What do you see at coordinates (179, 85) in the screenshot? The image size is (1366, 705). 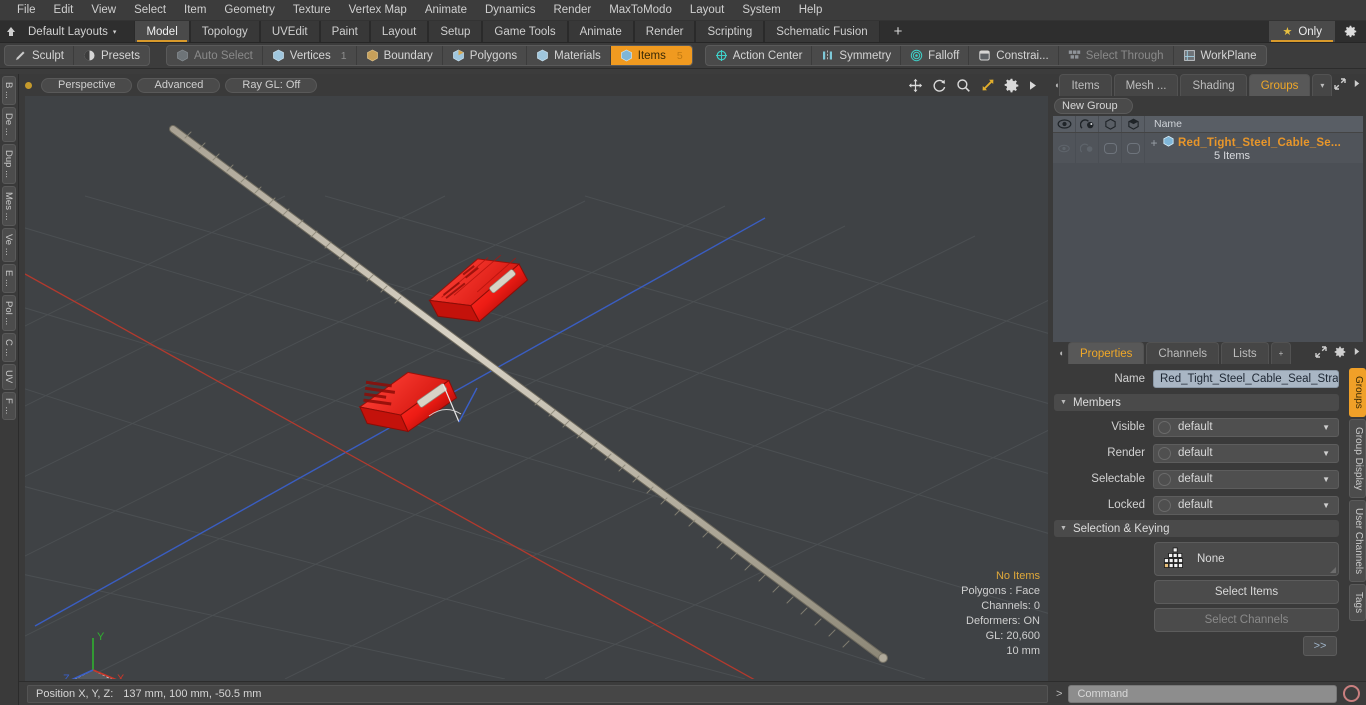 I see `viewport-shading-selector: Advanced` at bounding box center [179, 85].